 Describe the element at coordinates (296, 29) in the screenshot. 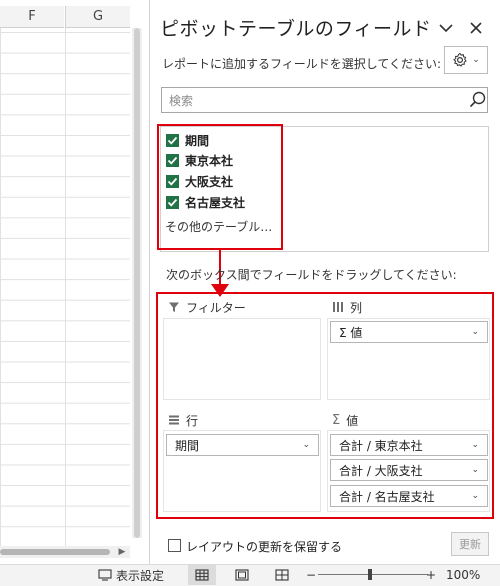

I see `panel-title: ピボットテーブルのフィールド` at that location.